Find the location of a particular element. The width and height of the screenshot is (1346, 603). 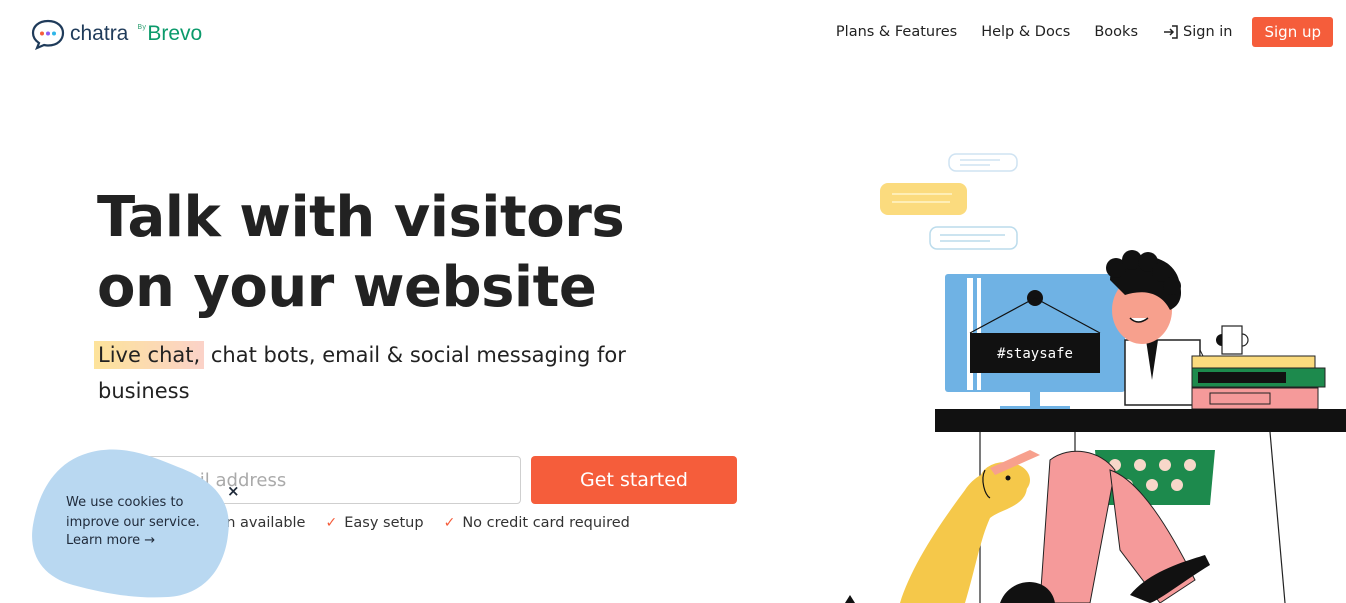

signup-button: Sign up is located at coordinates (1292, 32).